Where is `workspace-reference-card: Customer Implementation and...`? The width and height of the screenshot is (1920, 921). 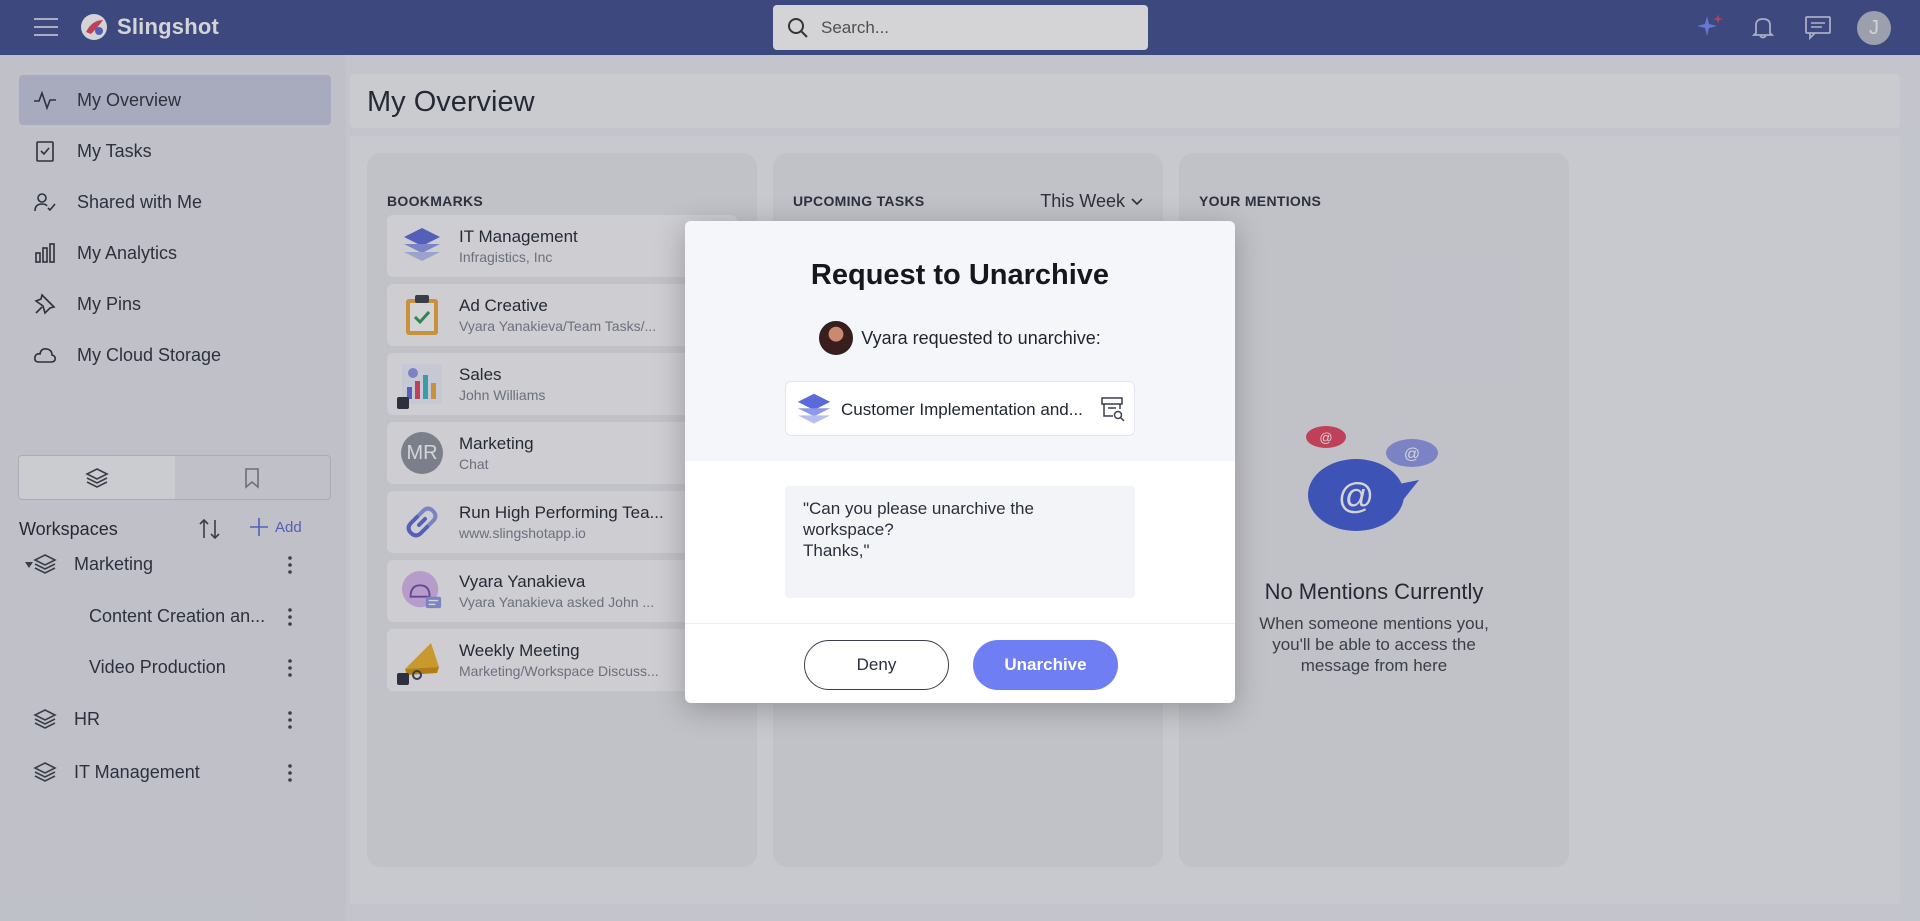
workspace-reference-card: Customer Implementation and... is located at coordinates (960, 408).